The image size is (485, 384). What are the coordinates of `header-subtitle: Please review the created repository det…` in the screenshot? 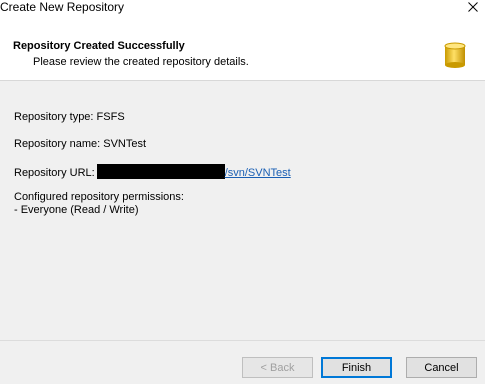 It's located at (141, 62).